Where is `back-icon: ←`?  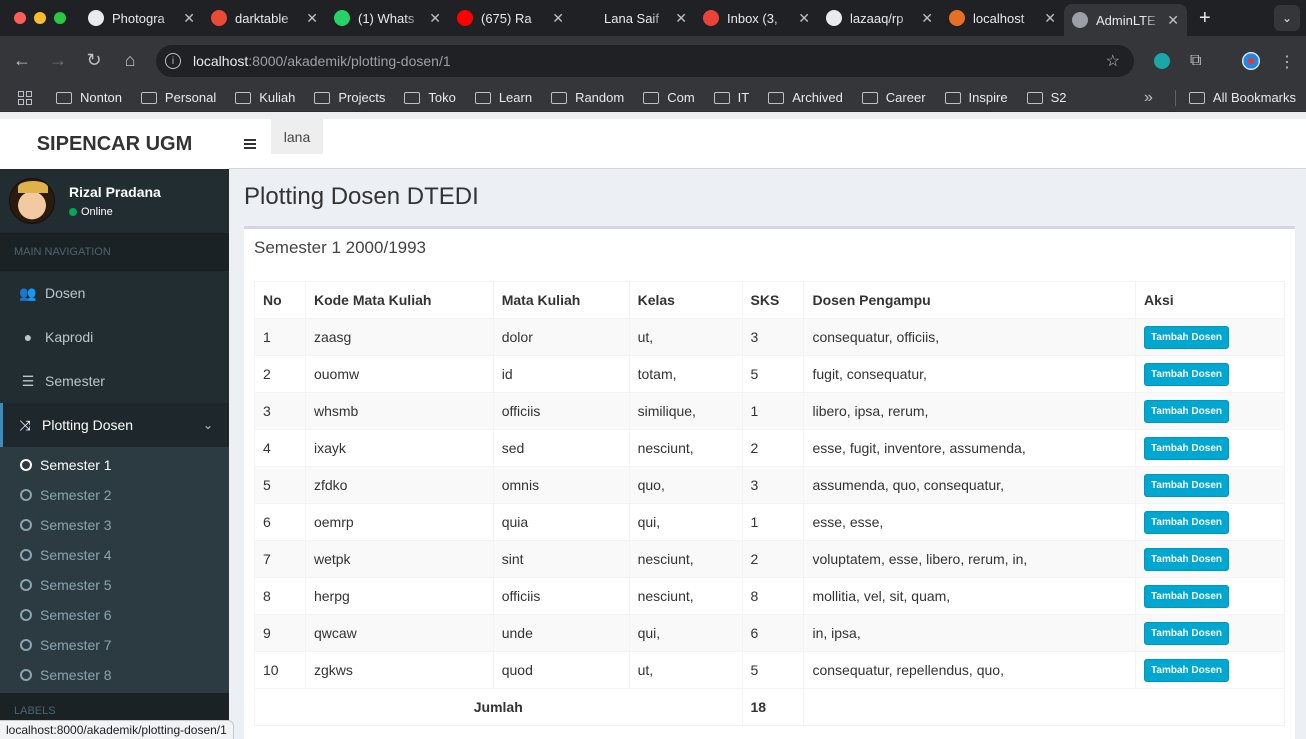
back-icon: ← is located at coordinates (22, 60).